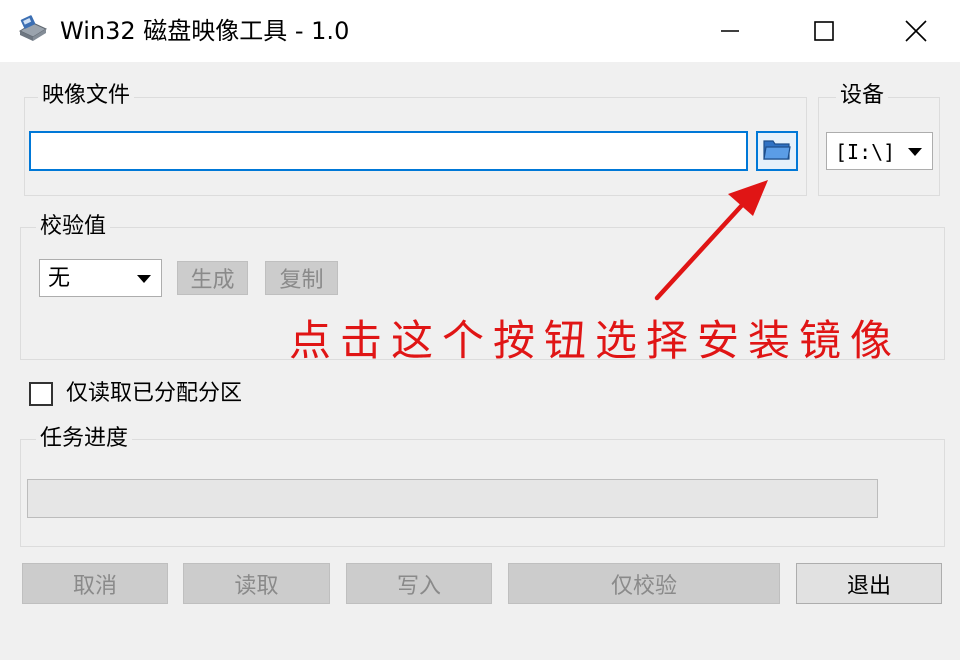  Describe the element at coordinates (595, 340) in the screenshot. I see `annotation-text: 点击这个按钮选择安装镜像` at that location.